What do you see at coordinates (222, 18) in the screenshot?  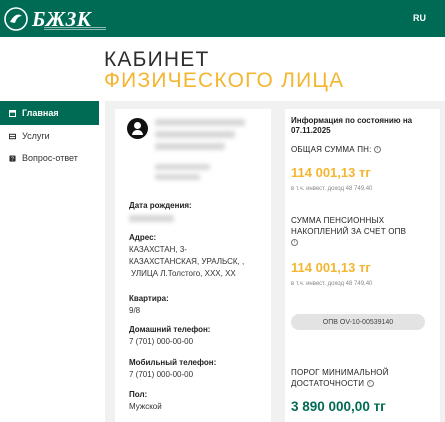 I see `top-bar: БЖЗК RU` at bounding box center [222, 18].